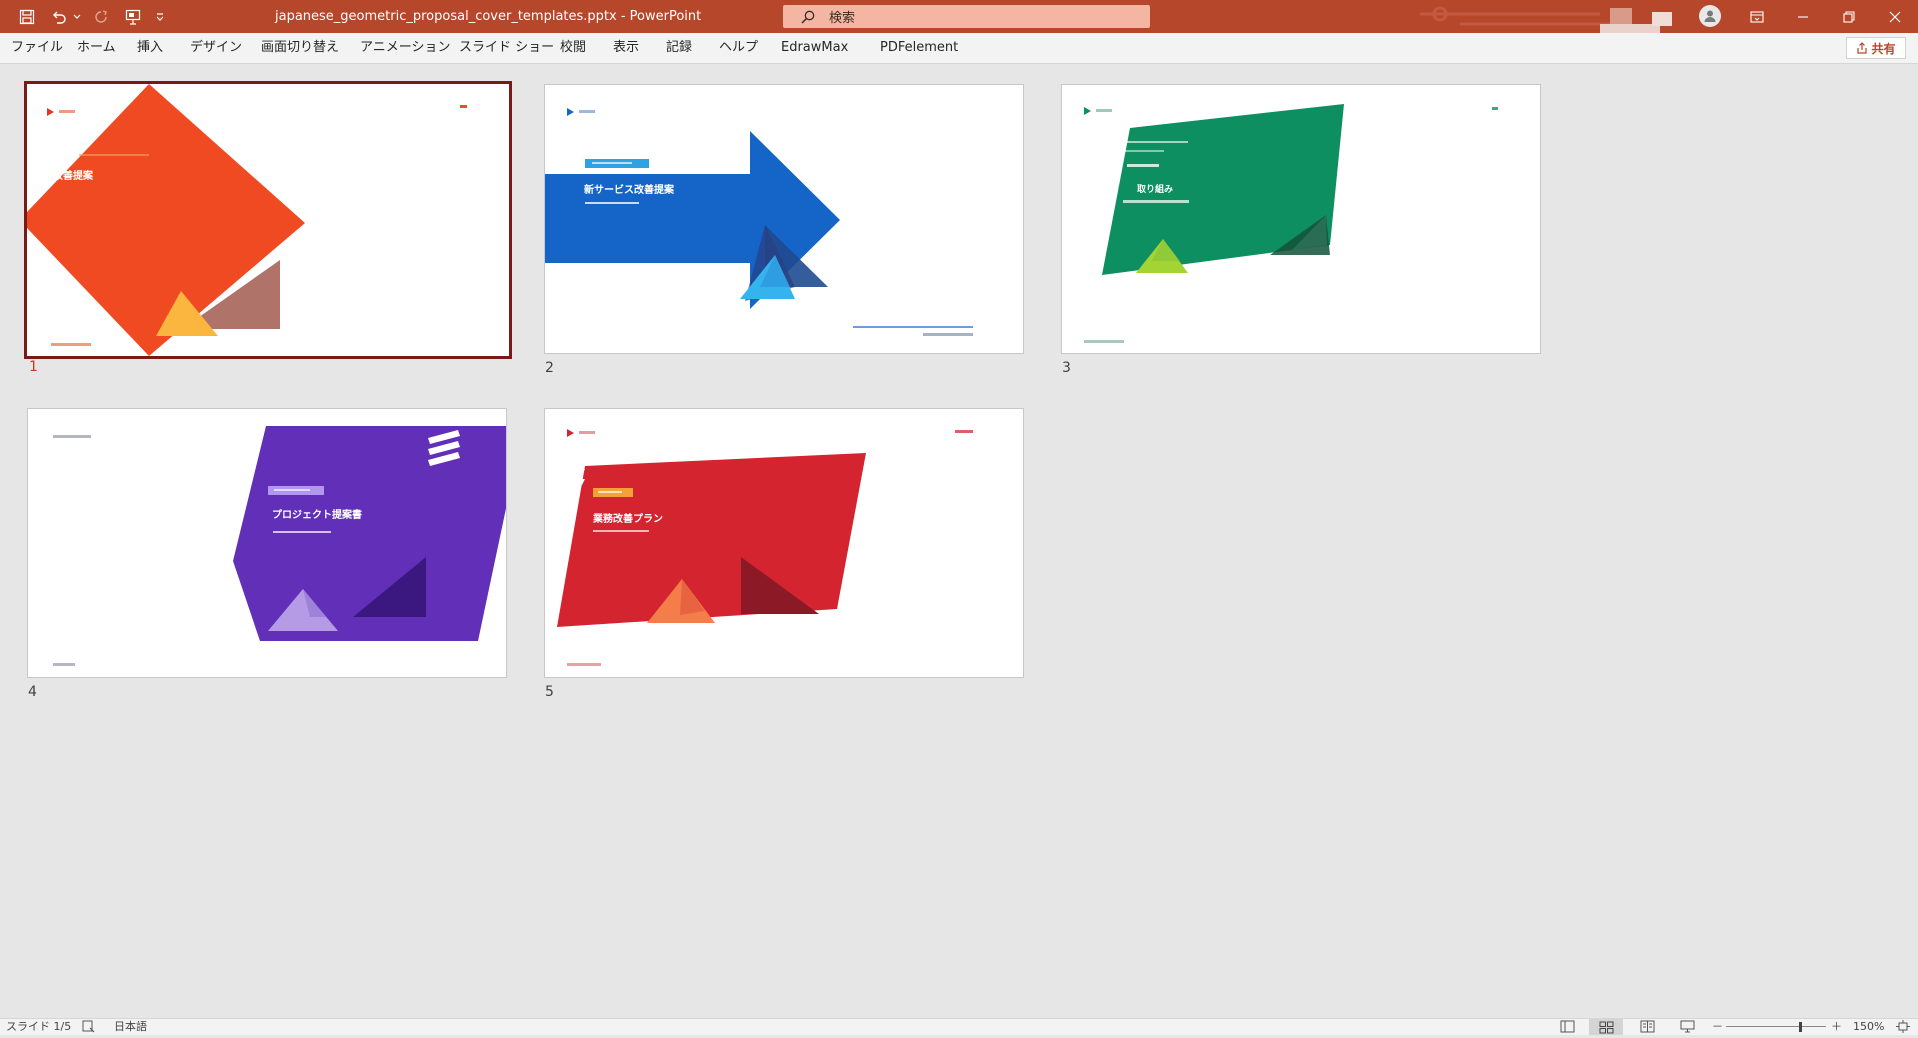  I want to click on presenter-icon, so click(133, 17).